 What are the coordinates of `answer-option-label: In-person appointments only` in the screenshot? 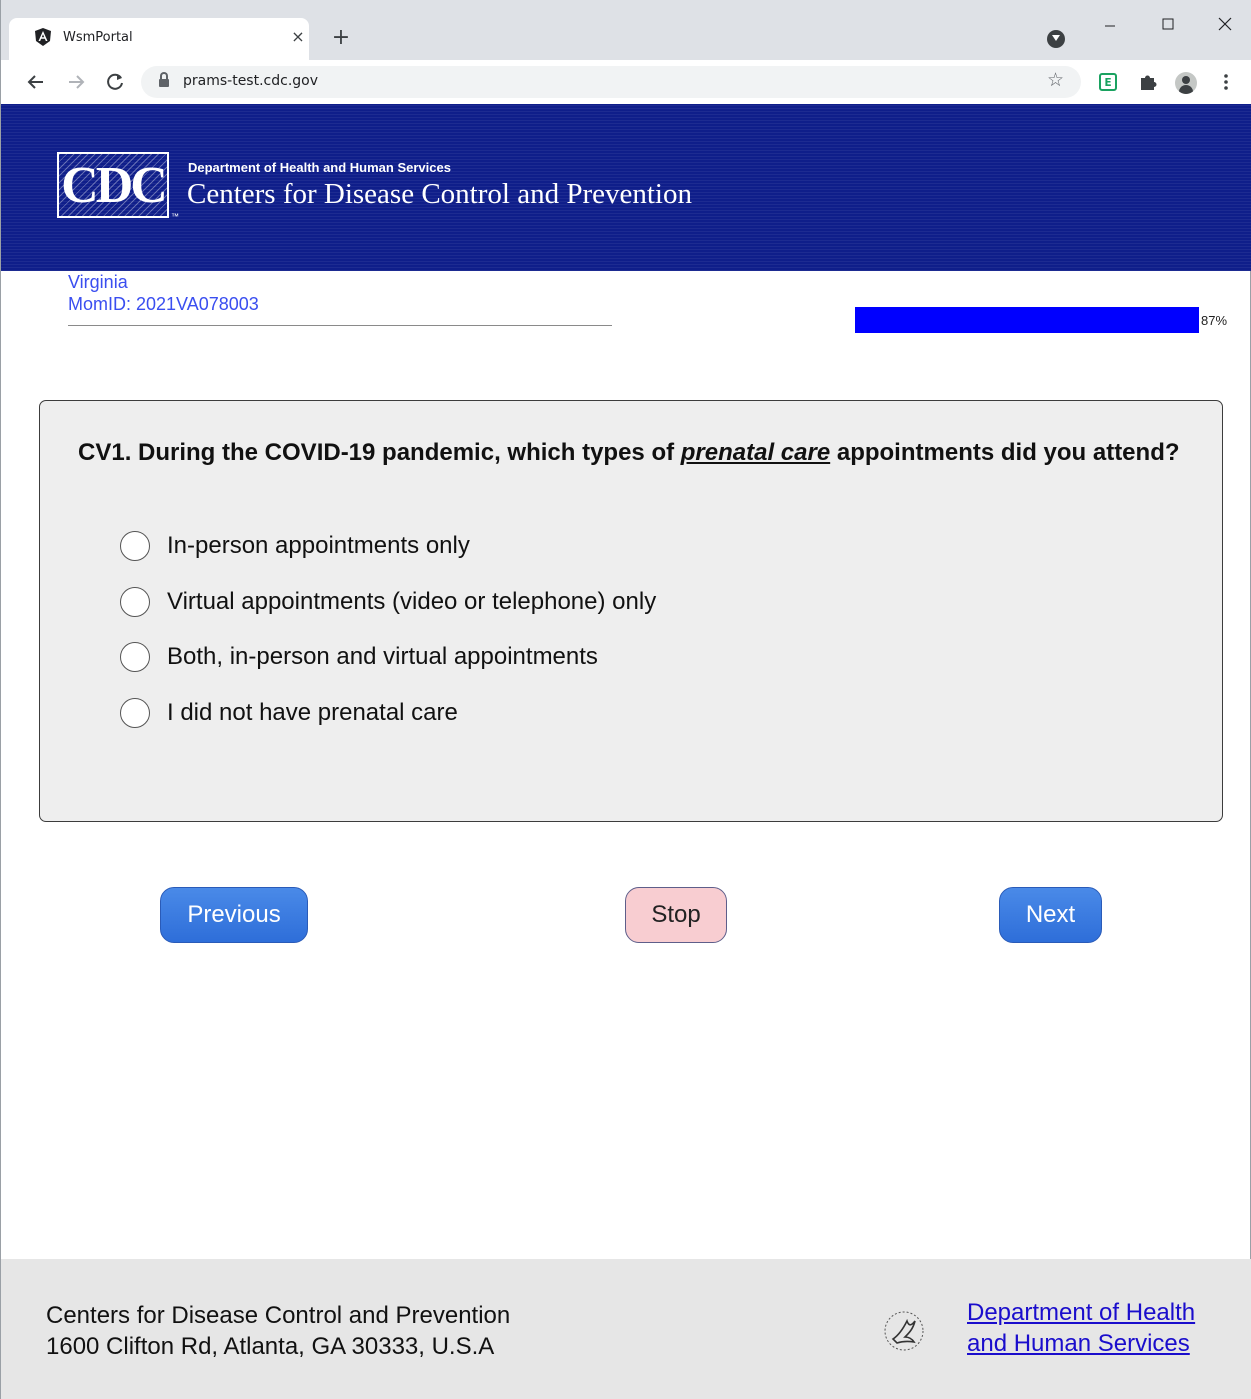 It's located at (318, 546).